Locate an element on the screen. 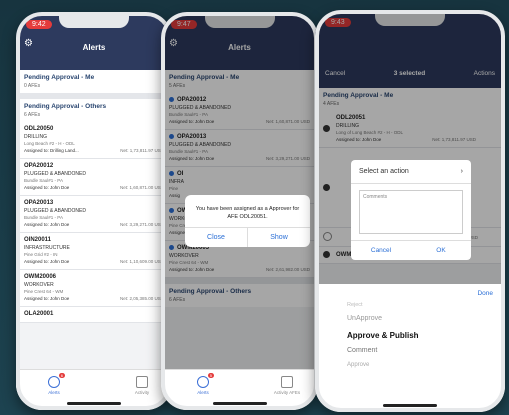  tab-activity: Activity AFEs is located at coordinates (287, 385).